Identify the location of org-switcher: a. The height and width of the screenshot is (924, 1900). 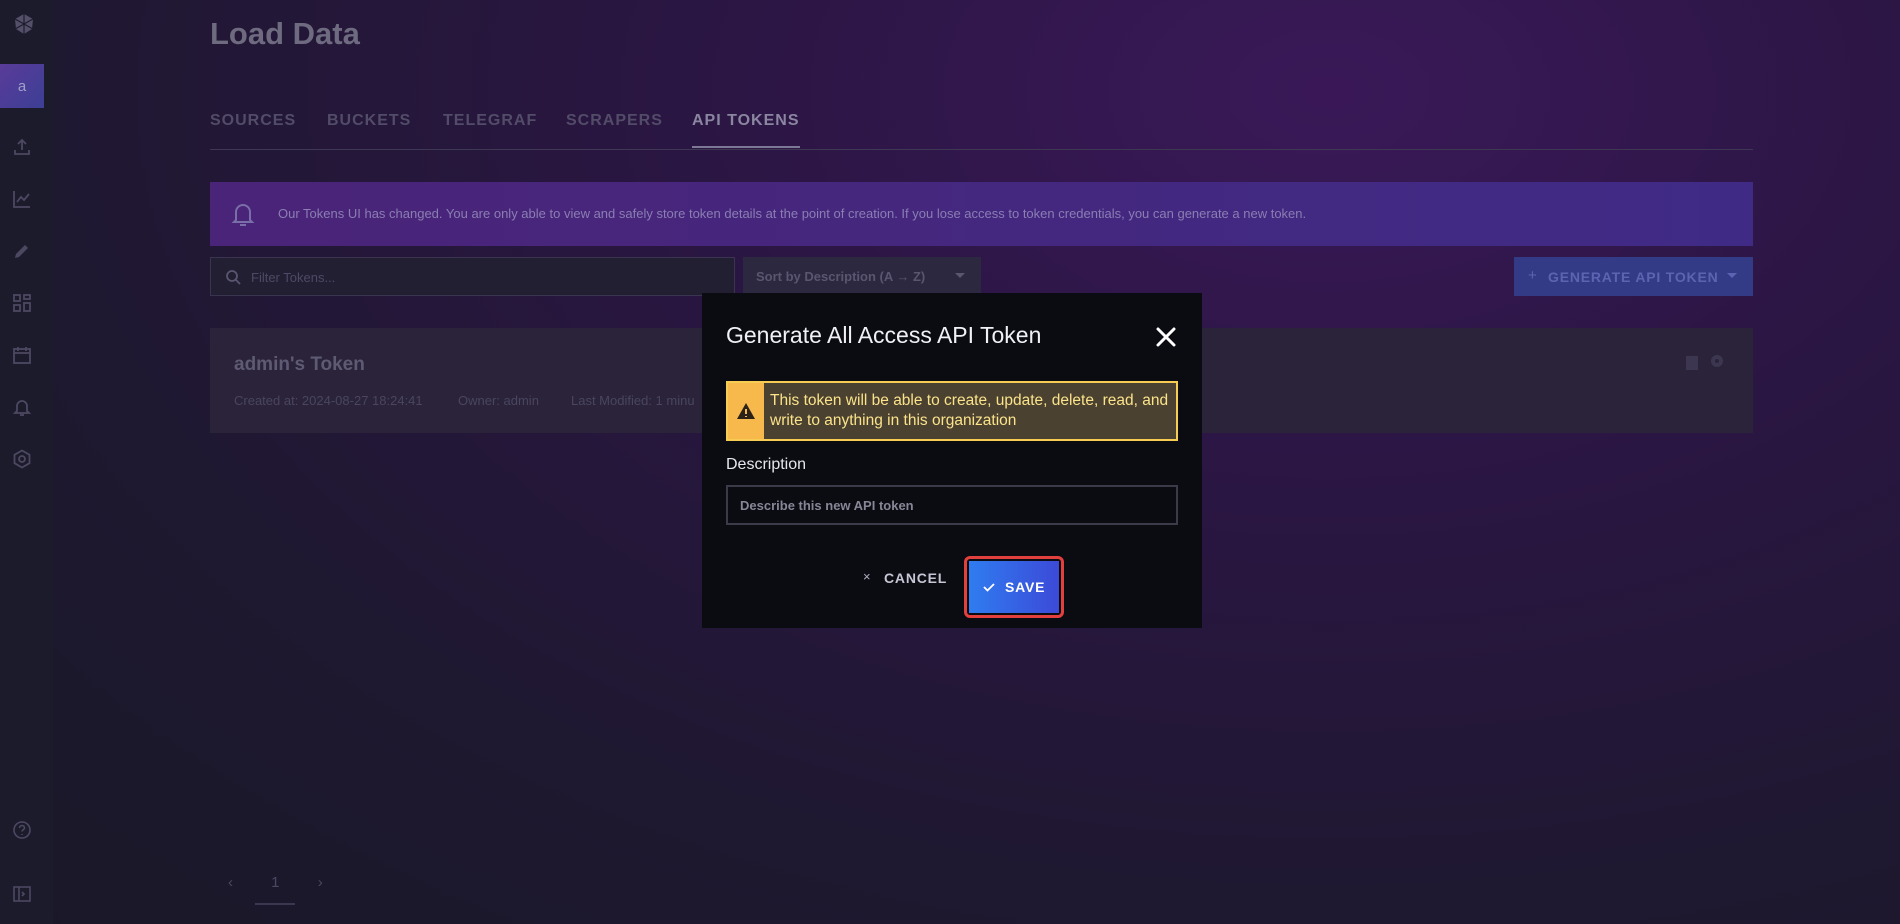
(22, 86).